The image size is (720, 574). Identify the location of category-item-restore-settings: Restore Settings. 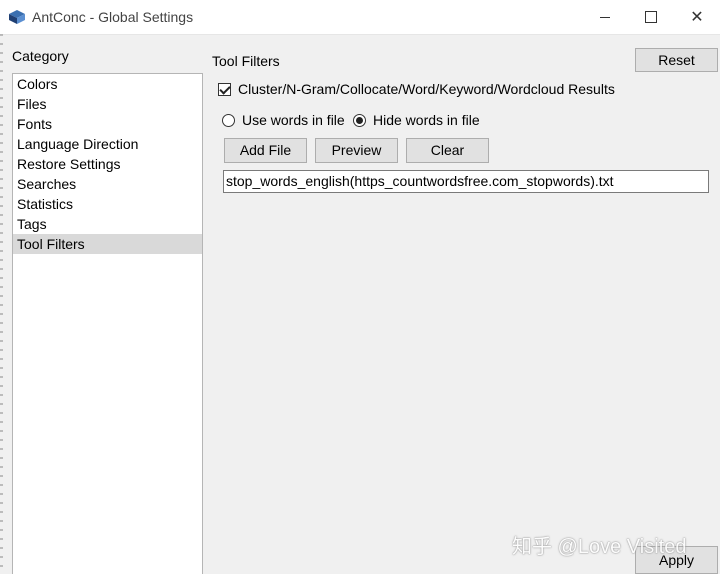
(107, 164).